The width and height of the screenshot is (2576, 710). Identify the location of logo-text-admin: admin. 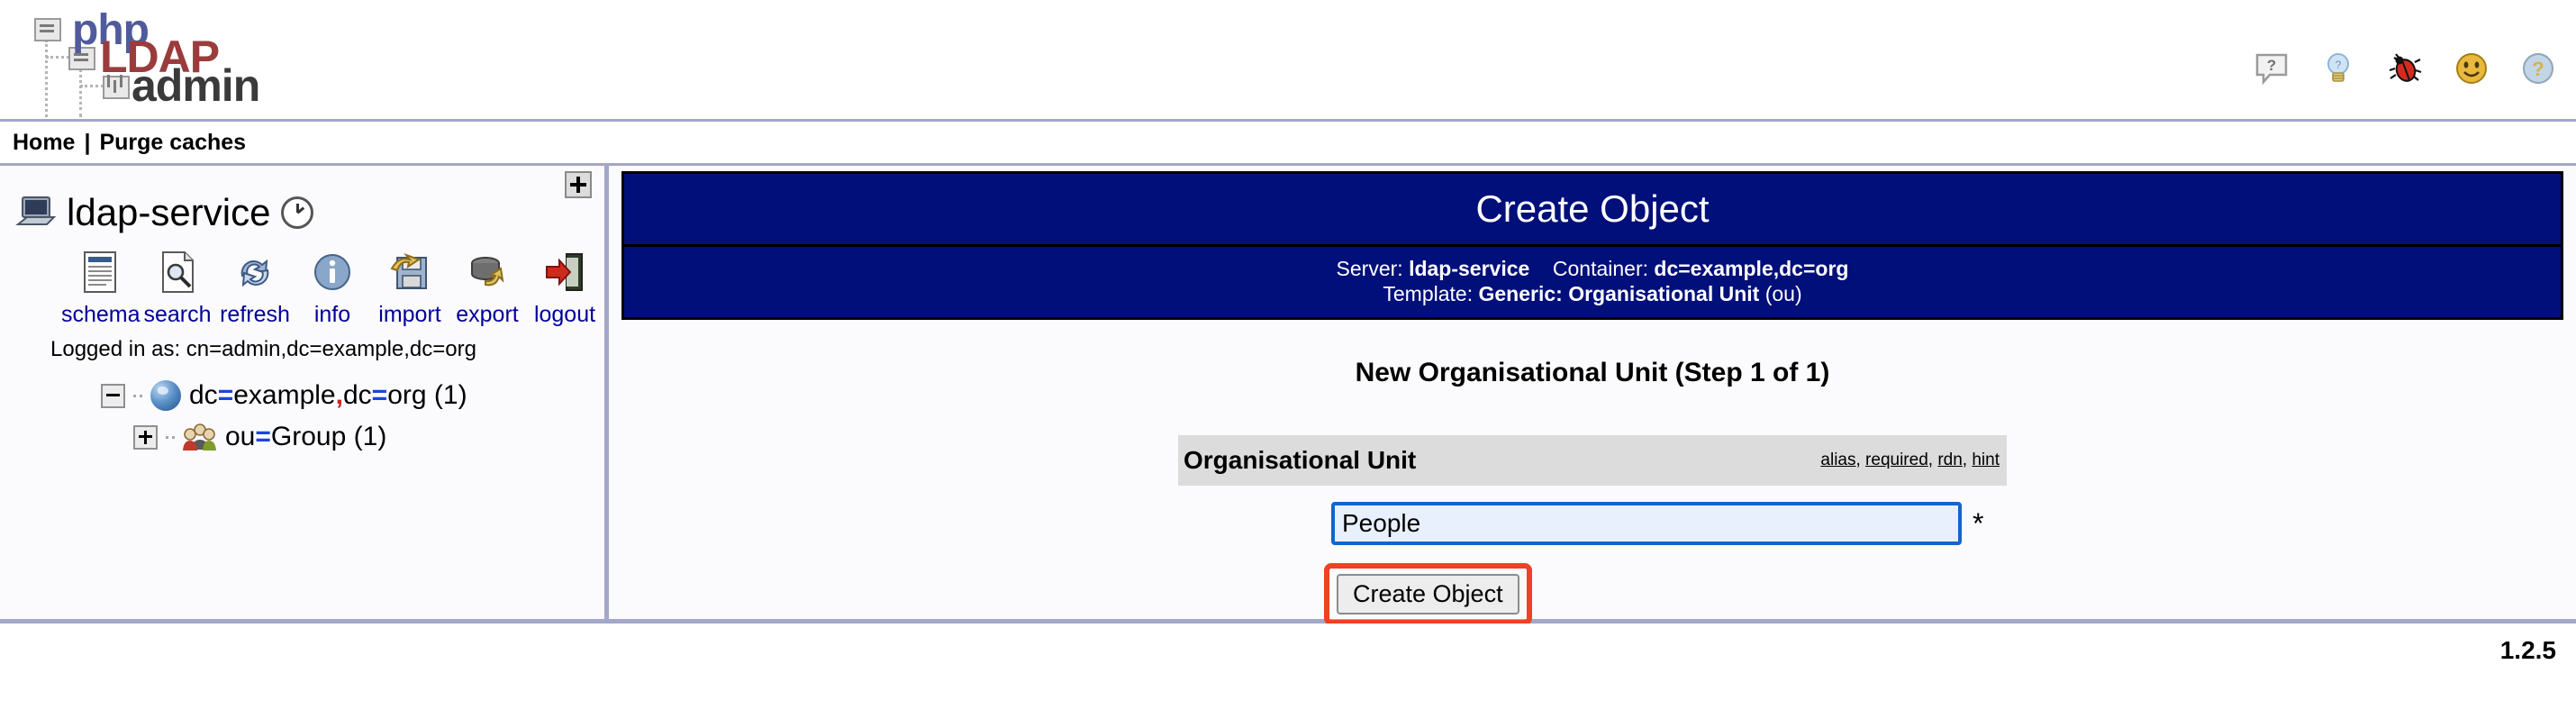
(196, 86).